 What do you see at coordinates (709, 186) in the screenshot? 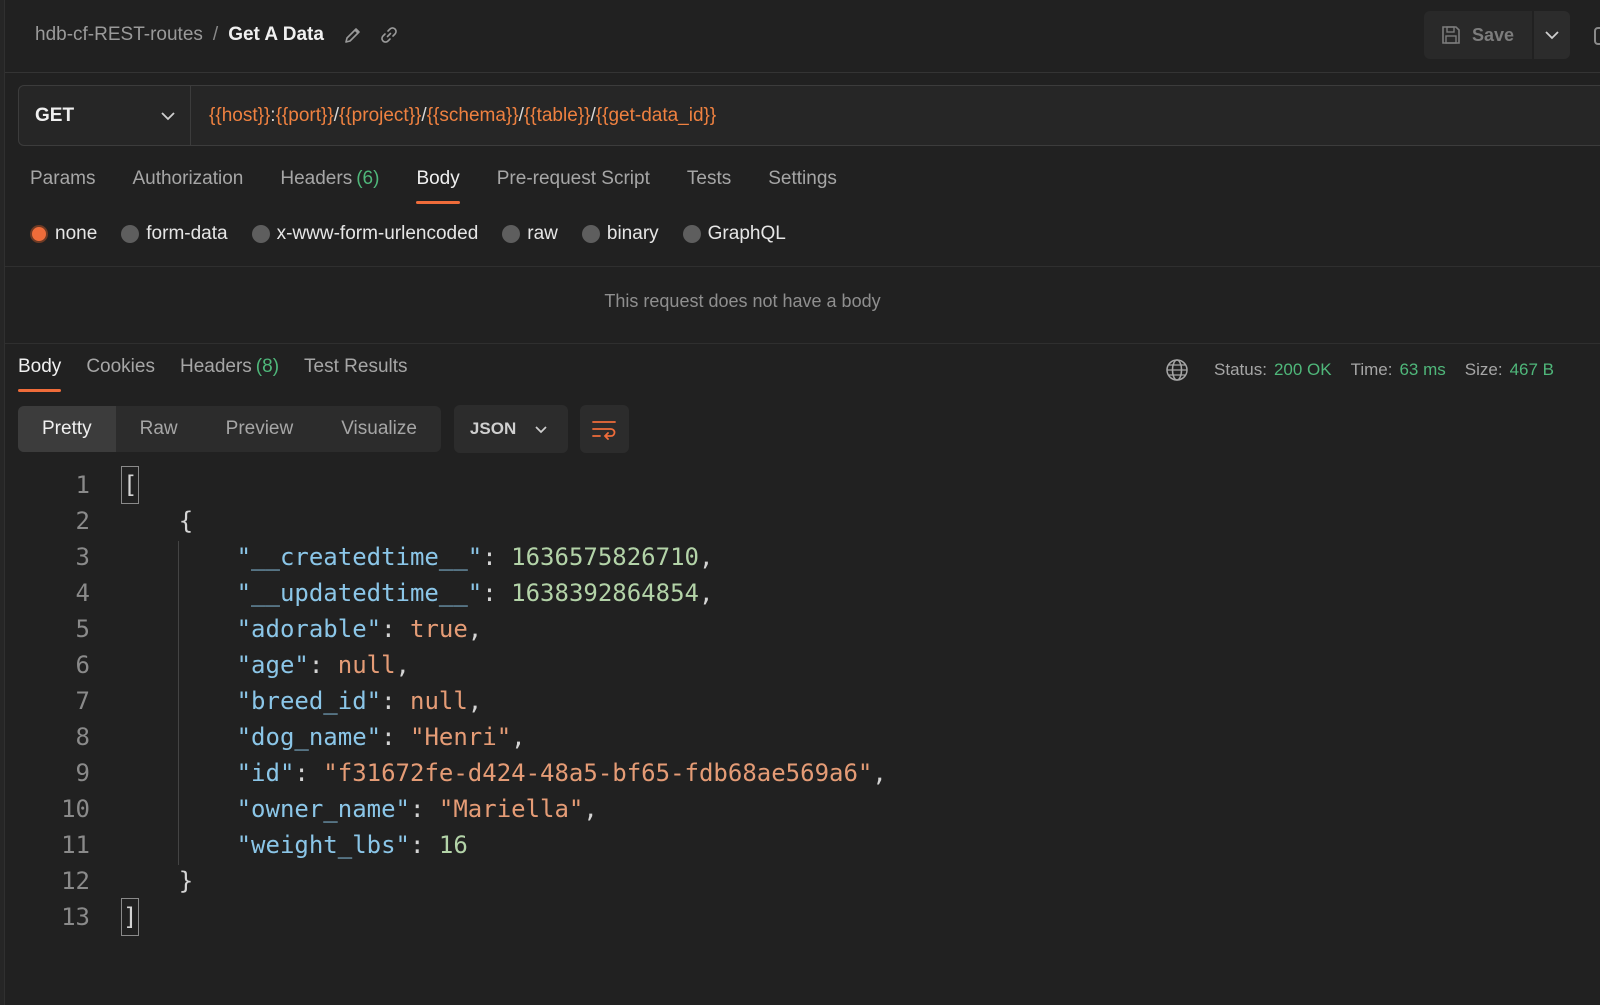
I see `tab-tests: Tests` at bounding box center [709, 186].